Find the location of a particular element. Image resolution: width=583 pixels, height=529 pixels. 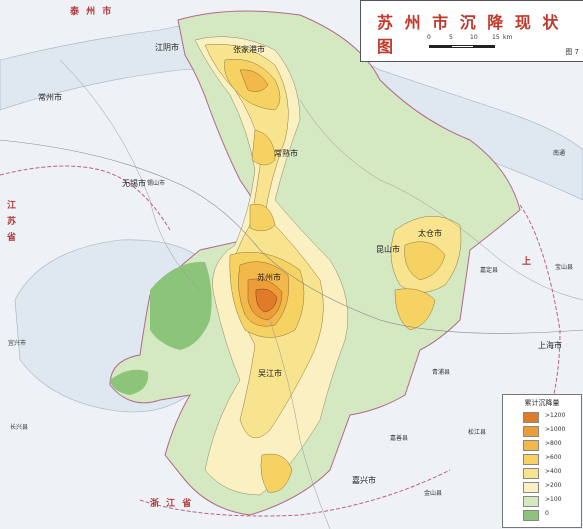

legend-label: >400 is located at coordinates (553, 471).